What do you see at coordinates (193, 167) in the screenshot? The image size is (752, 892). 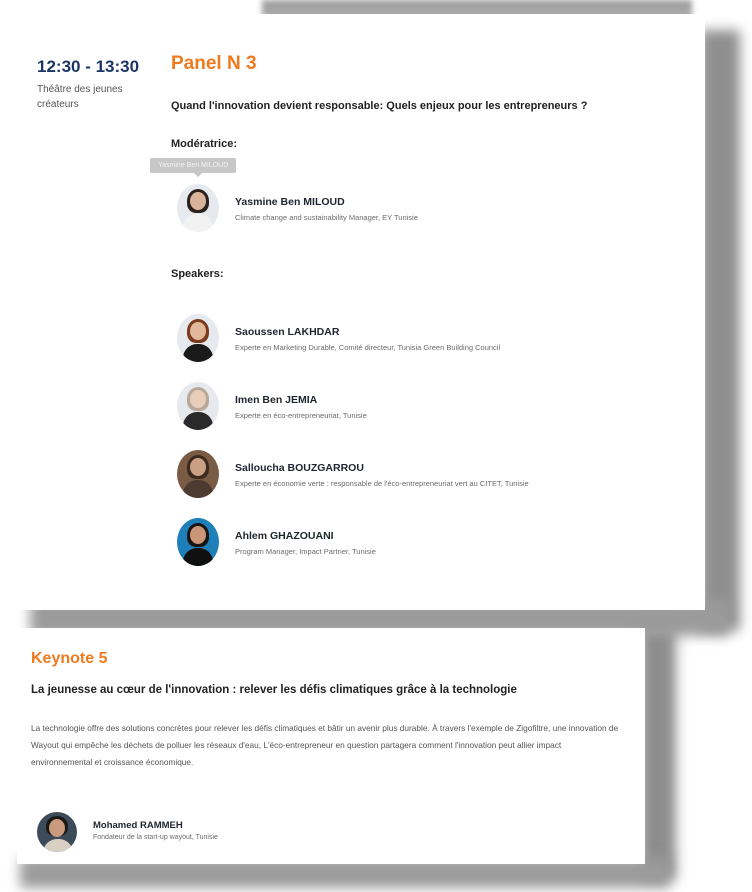 I see `avatar-tooltip: Yasmine Ben MILOUD` at bounding box center [193, 167].